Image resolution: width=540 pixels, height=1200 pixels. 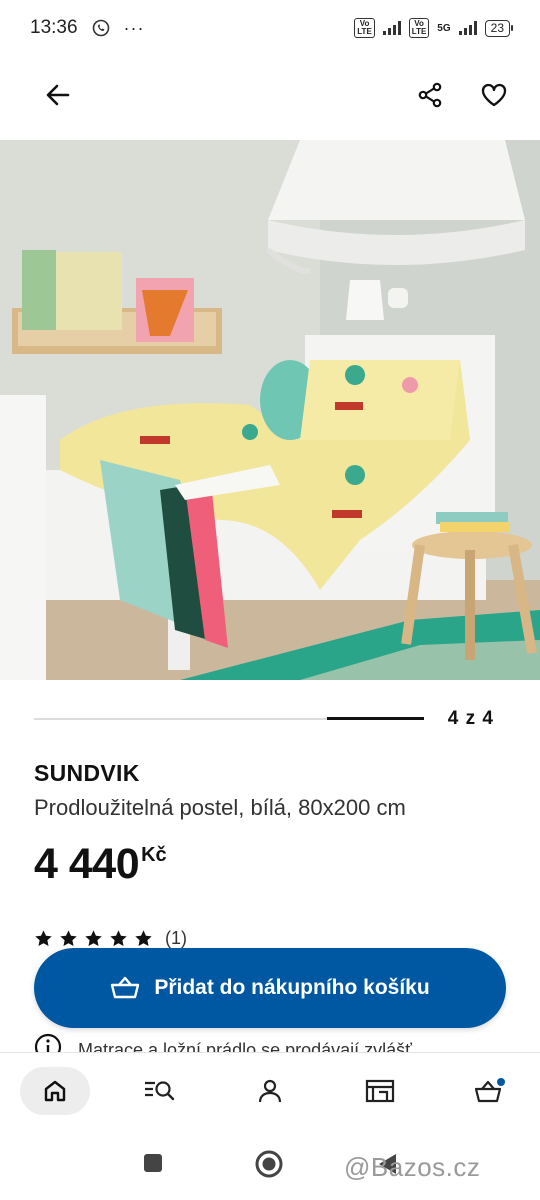 I want to click on nav-profile, so click(x=270, y=1091).